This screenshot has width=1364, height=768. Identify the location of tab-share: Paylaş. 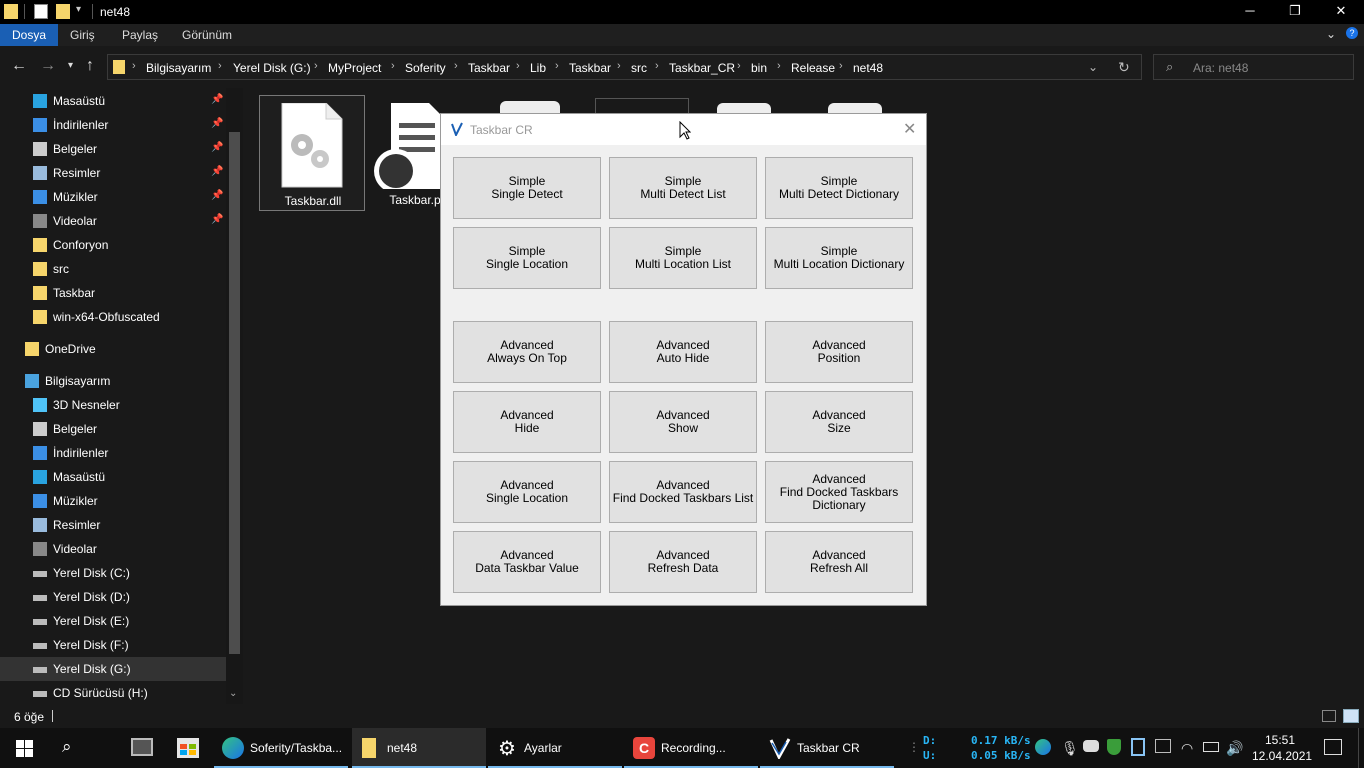
(140, 35).